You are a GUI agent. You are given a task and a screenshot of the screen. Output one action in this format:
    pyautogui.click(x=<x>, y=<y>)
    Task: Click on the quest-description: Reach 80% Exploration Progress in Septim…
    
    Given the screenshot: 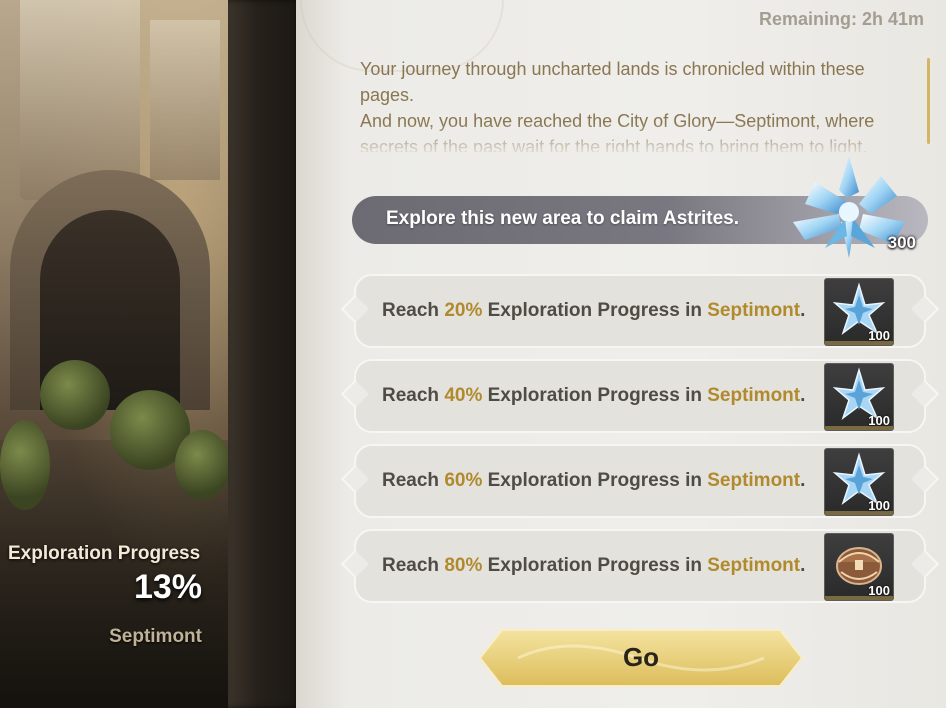 What is the action you would take?
    pyautogui.click(x=593, y=566)
    